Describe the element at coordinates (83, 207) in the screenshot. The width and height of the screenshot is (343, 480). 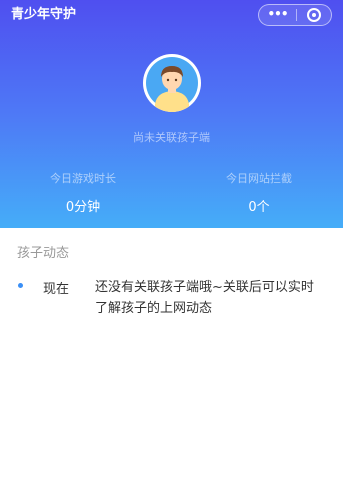
I see `game-time-value: 0分钟` at that location.